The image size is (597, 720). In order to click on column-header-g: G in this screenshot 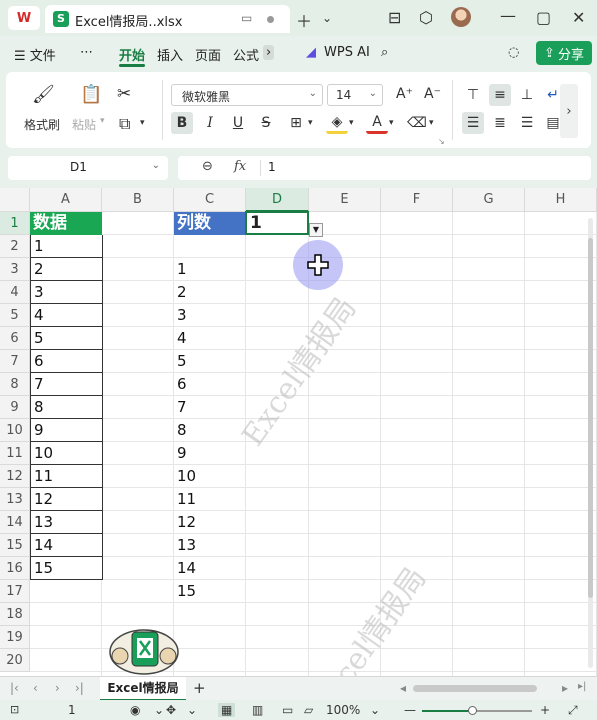, I will do `click(489, 200)`.